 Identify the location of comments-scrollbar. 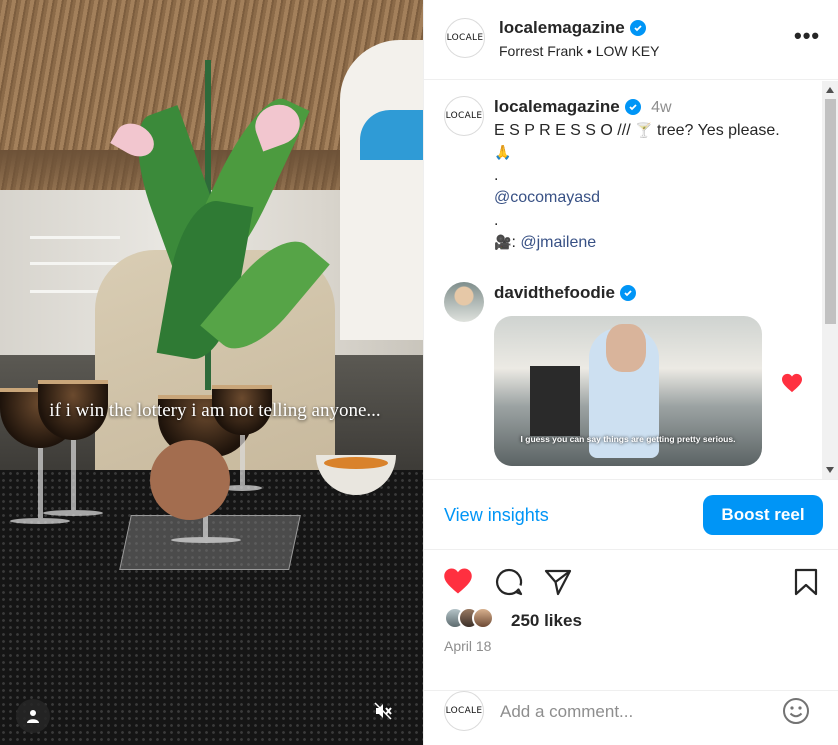
(830, 280).